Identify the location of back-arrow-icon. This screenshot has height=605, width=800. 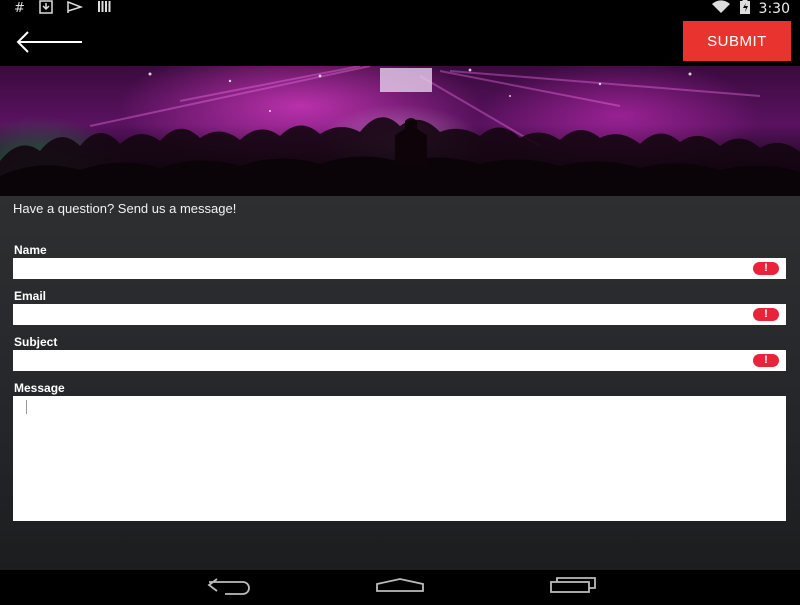
(49, 42).